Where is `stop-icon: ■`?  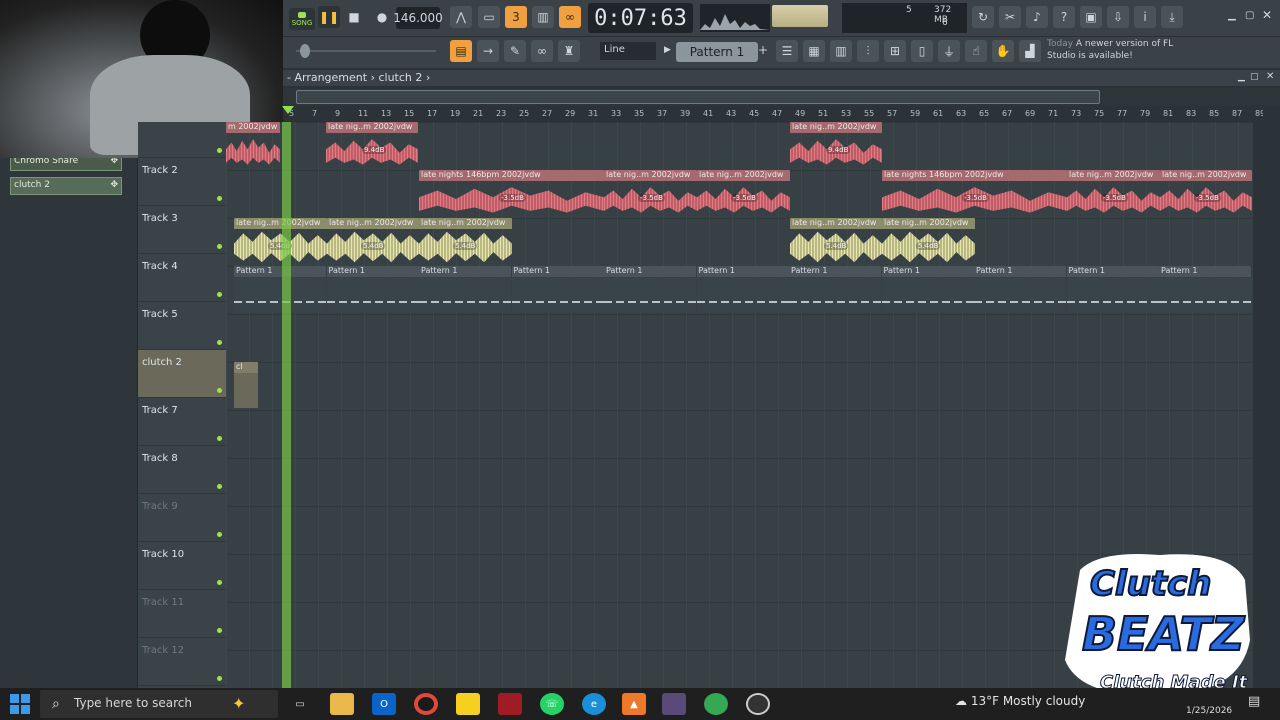 stop-icon: ■ is located at coordinates (354, 17).